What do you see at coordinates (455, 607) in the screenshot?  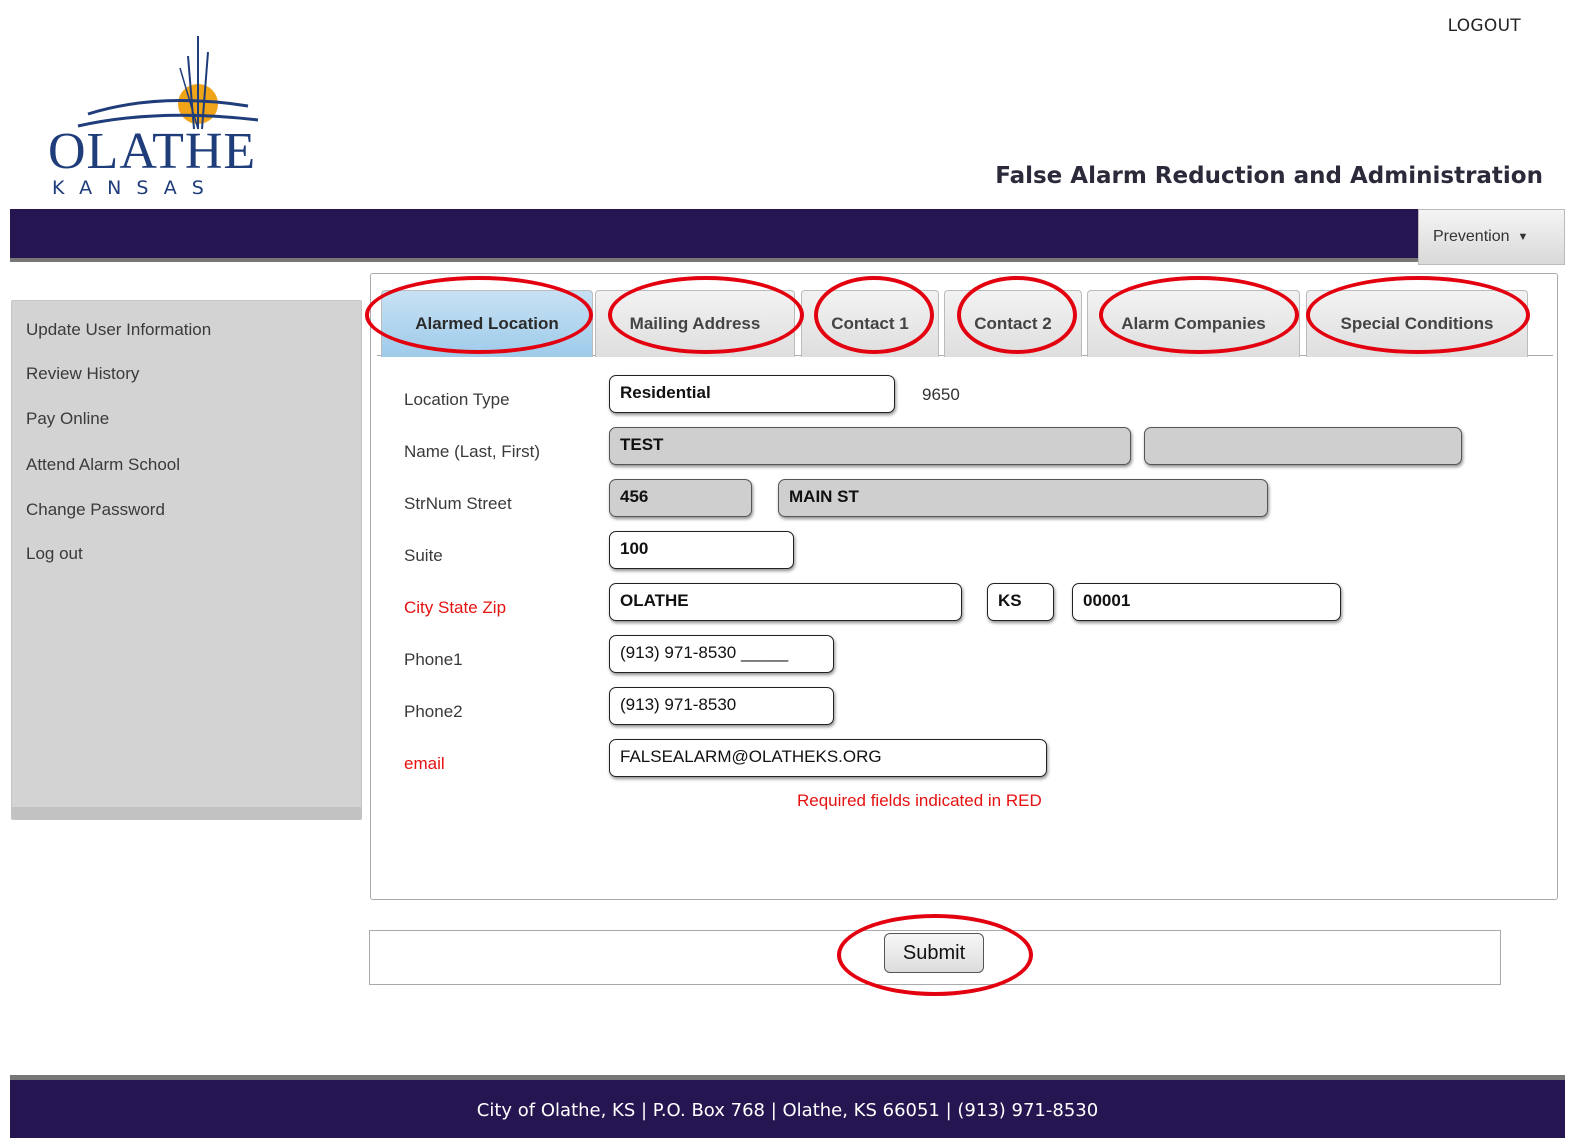 I see `city-state-zip-label: City State Zip` at bounding box center [455, 607].